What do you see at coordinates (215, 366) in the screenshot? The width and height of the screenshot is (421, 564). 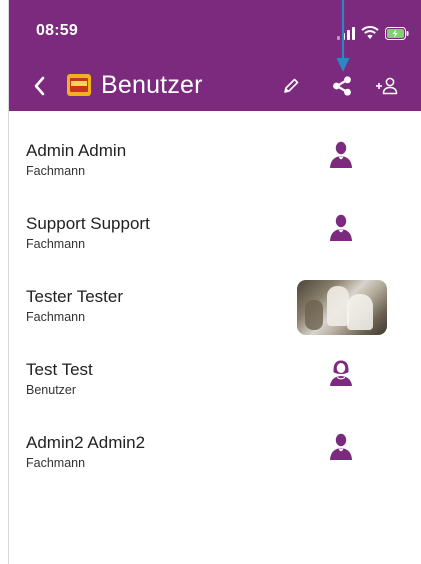 I see `list-item: Test Test Benutzer` at bounding box center [215, 366].